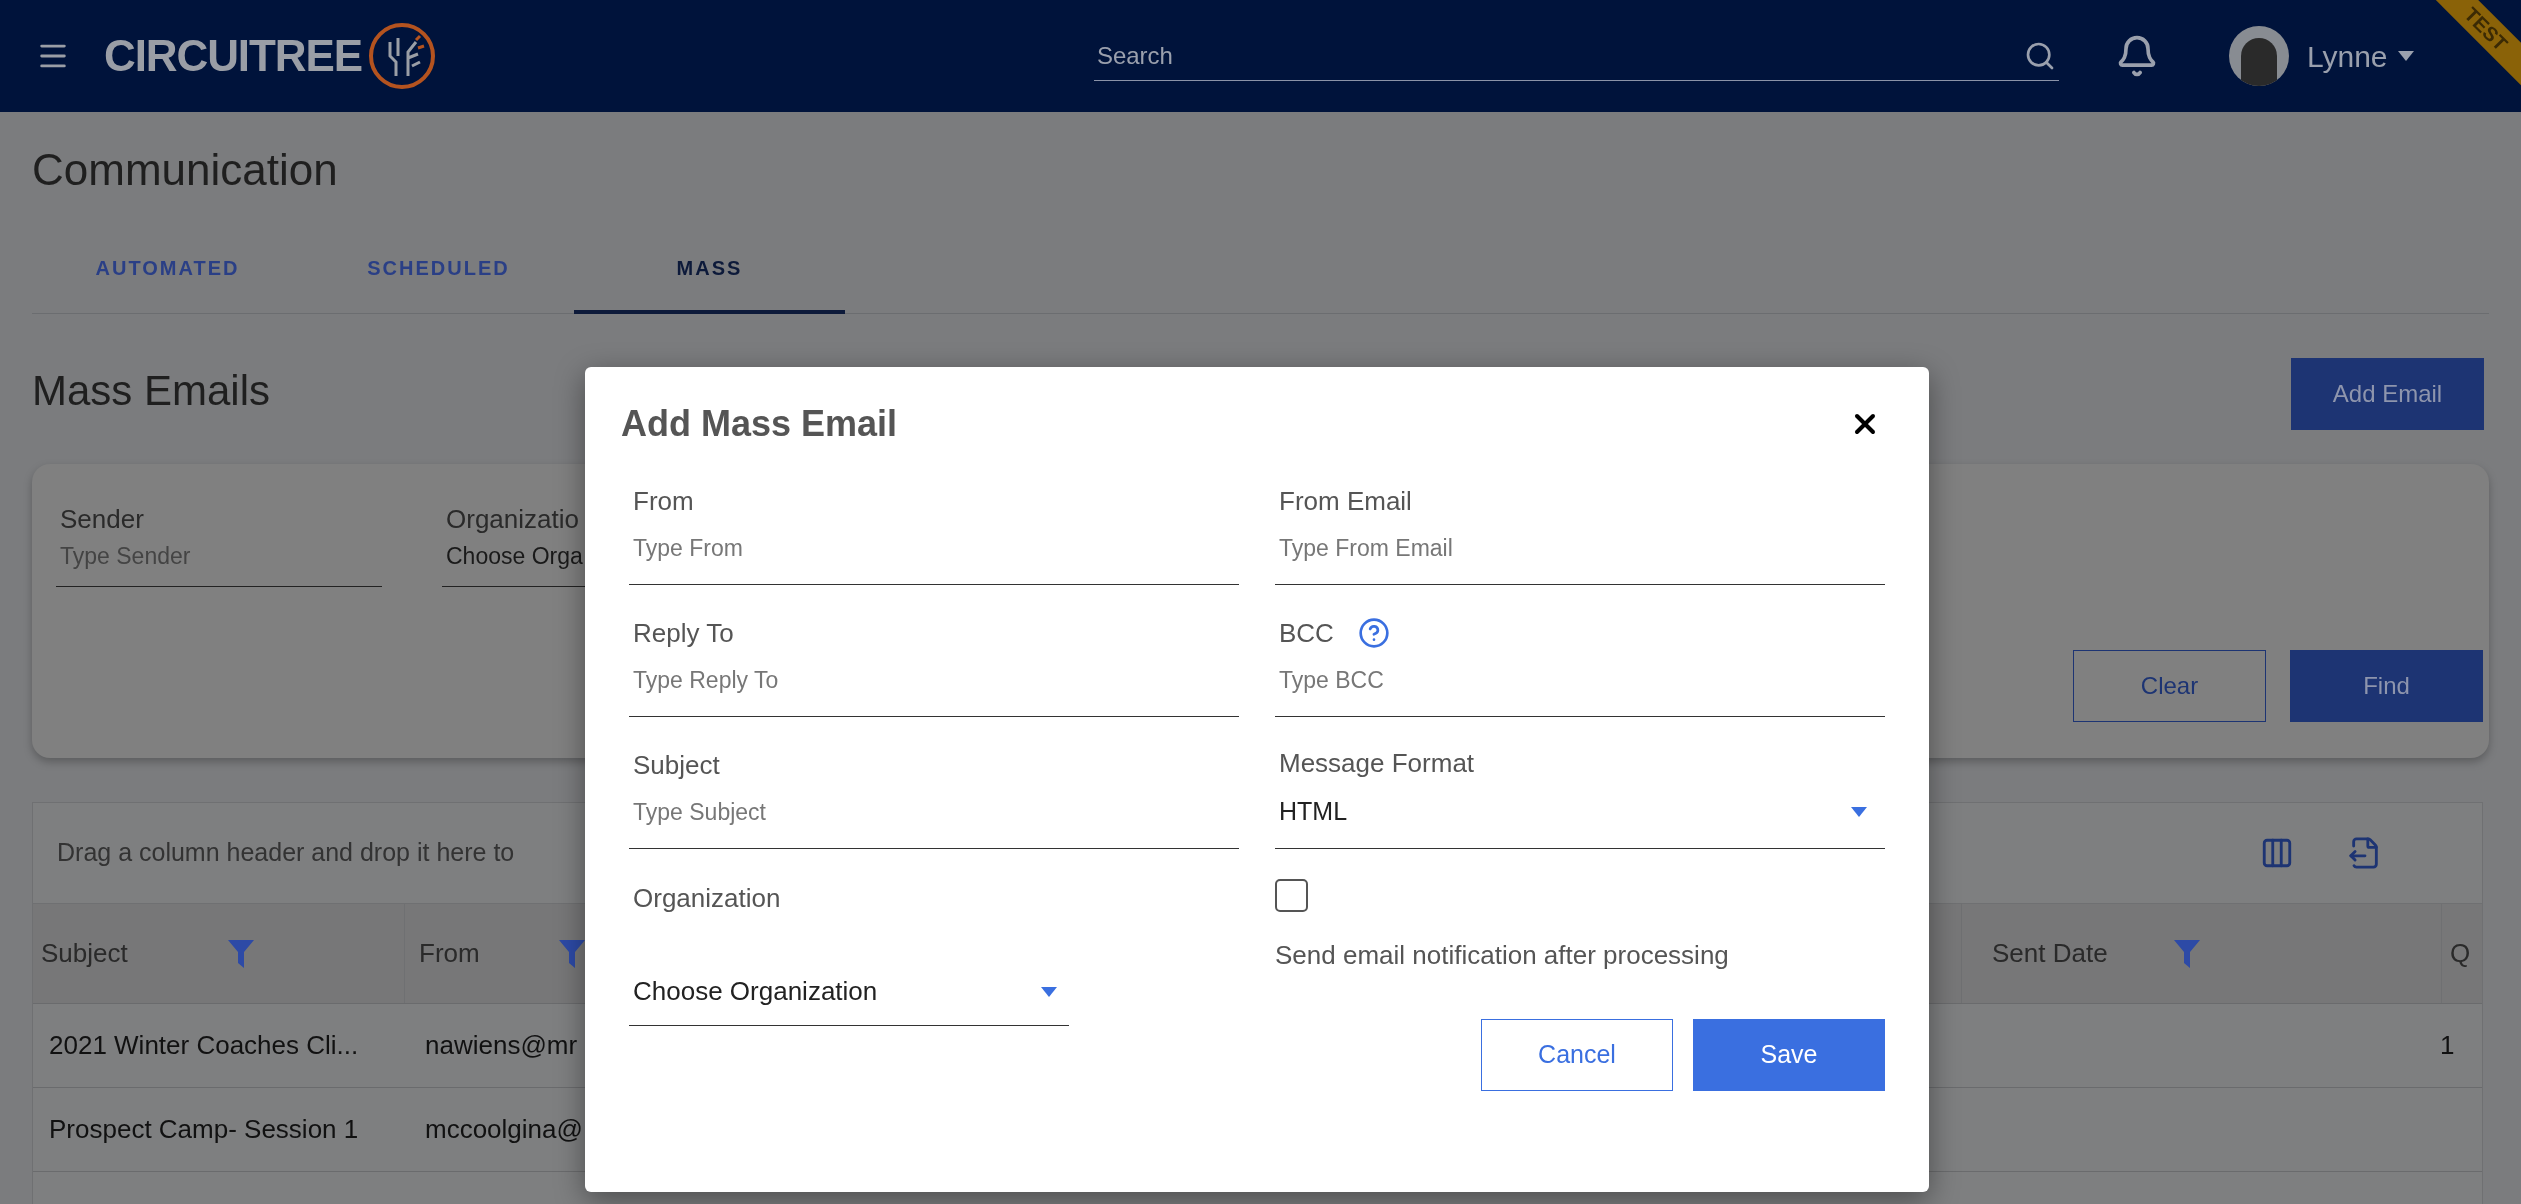 This screenshot has height=1204, width=2521. Describe the element at coordinates (401, 56) in the screenshot. I see `logo-icon` at that location.